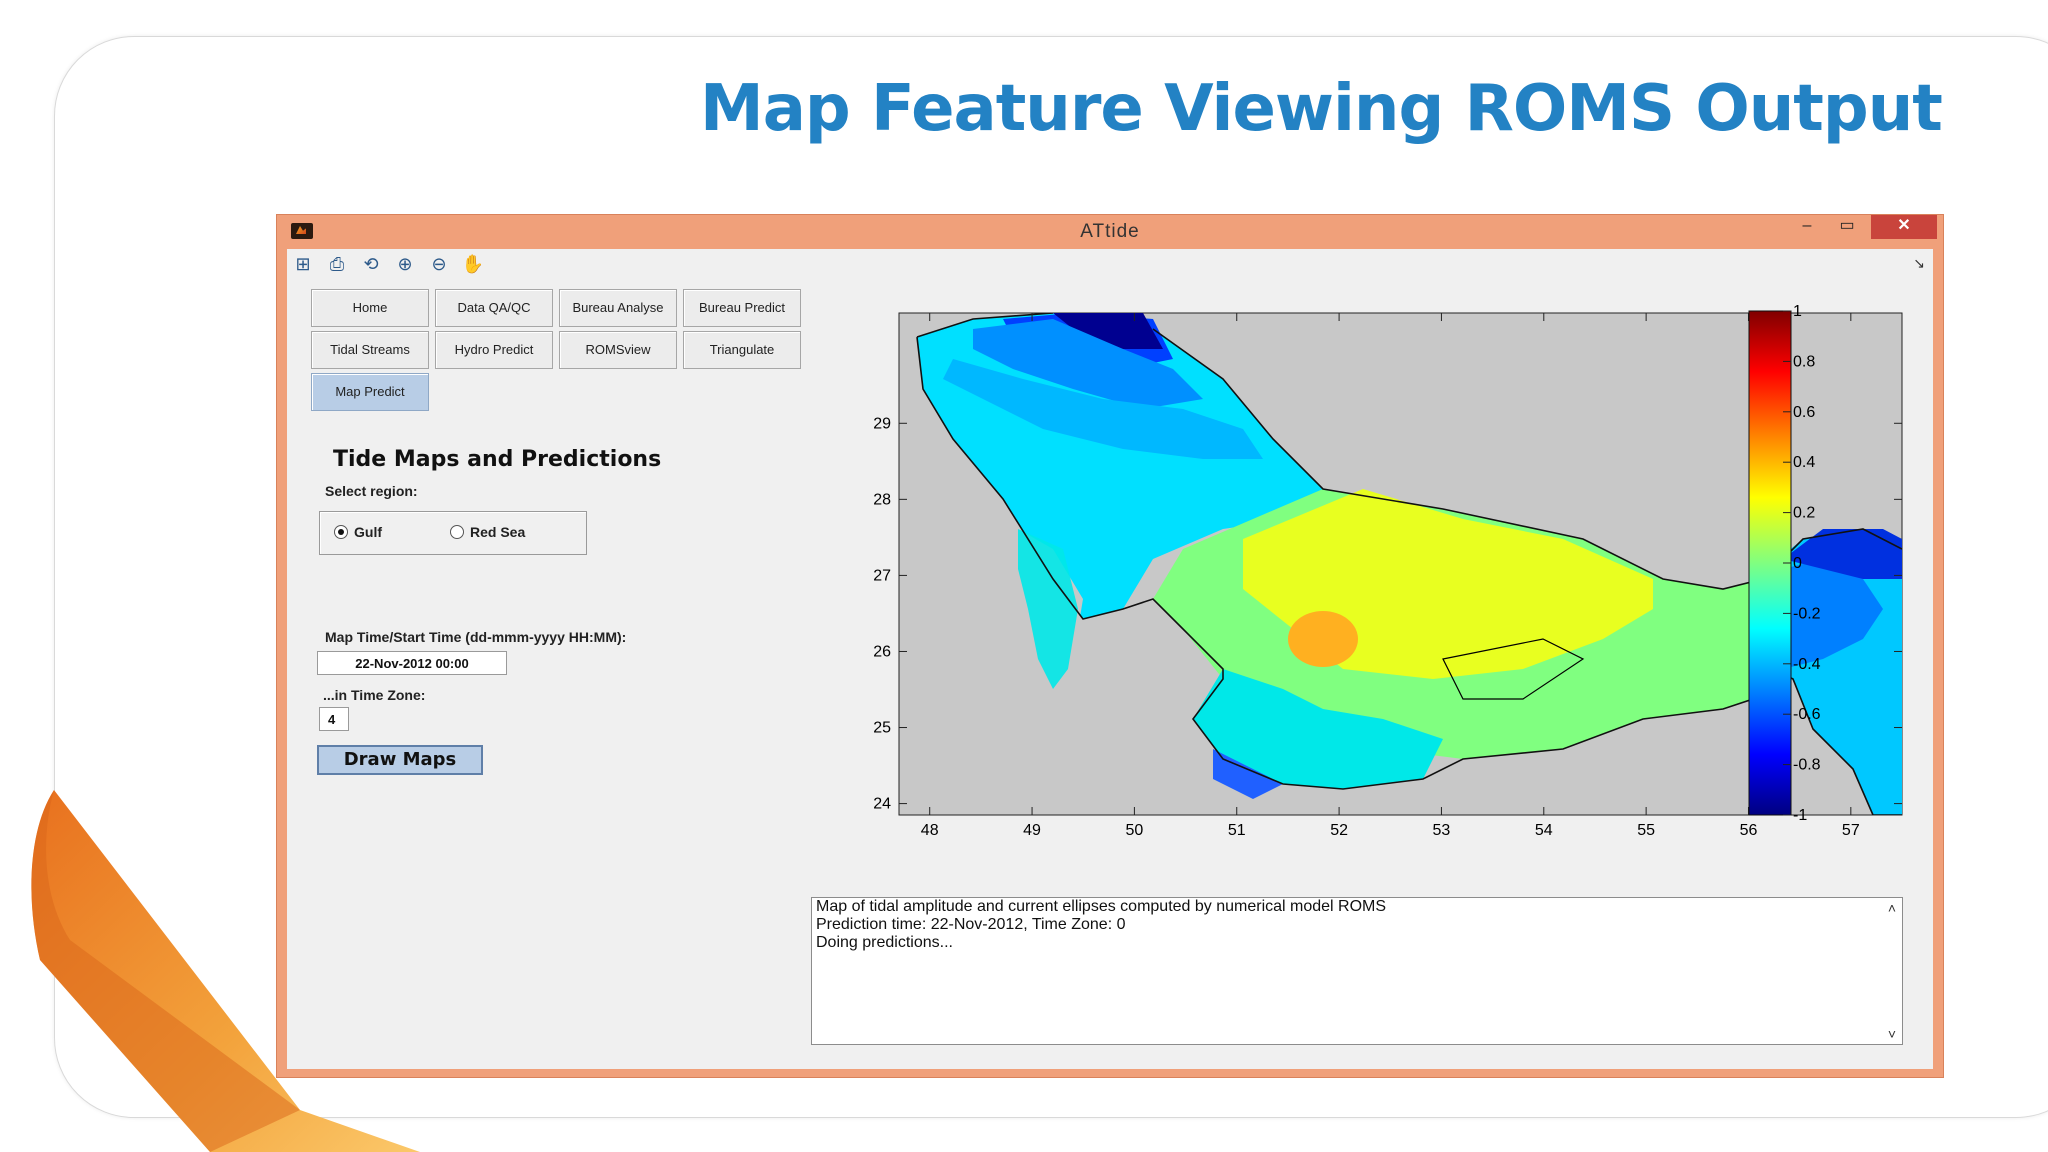  I want to click on radio-gulf: Gulf, so click(358, 532).